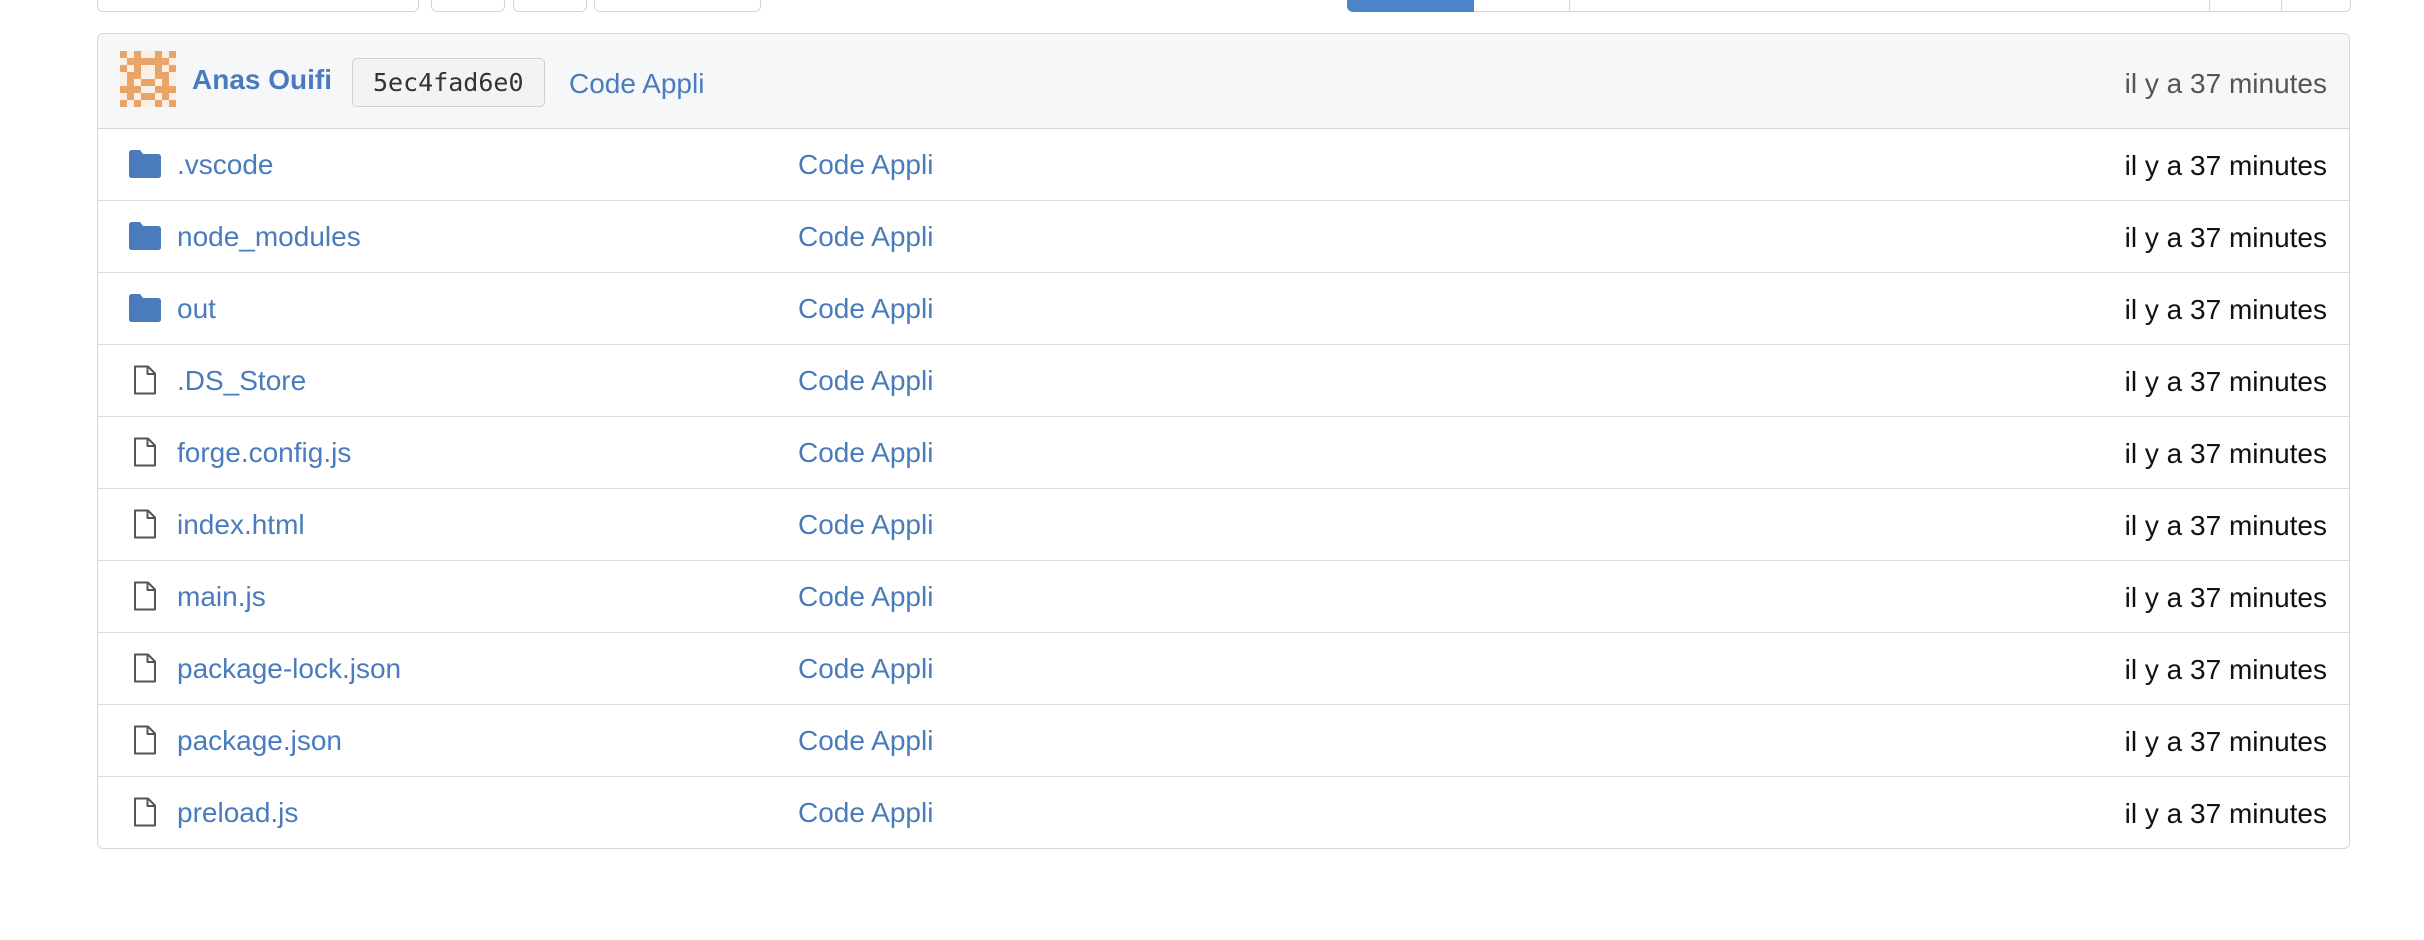 The width and height of the screenshot is (2424, 940). Describe the element at coordinates (1212, 7) in the screenshot. I see `toolbar-partial` at that location.